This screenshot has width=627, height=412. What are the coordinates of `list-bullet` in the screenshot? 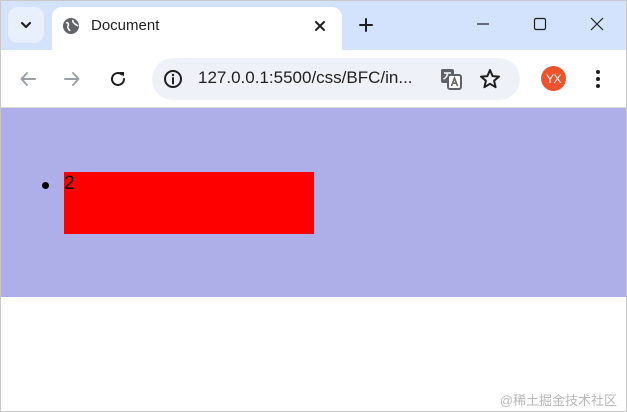 It's located at (45, 185).